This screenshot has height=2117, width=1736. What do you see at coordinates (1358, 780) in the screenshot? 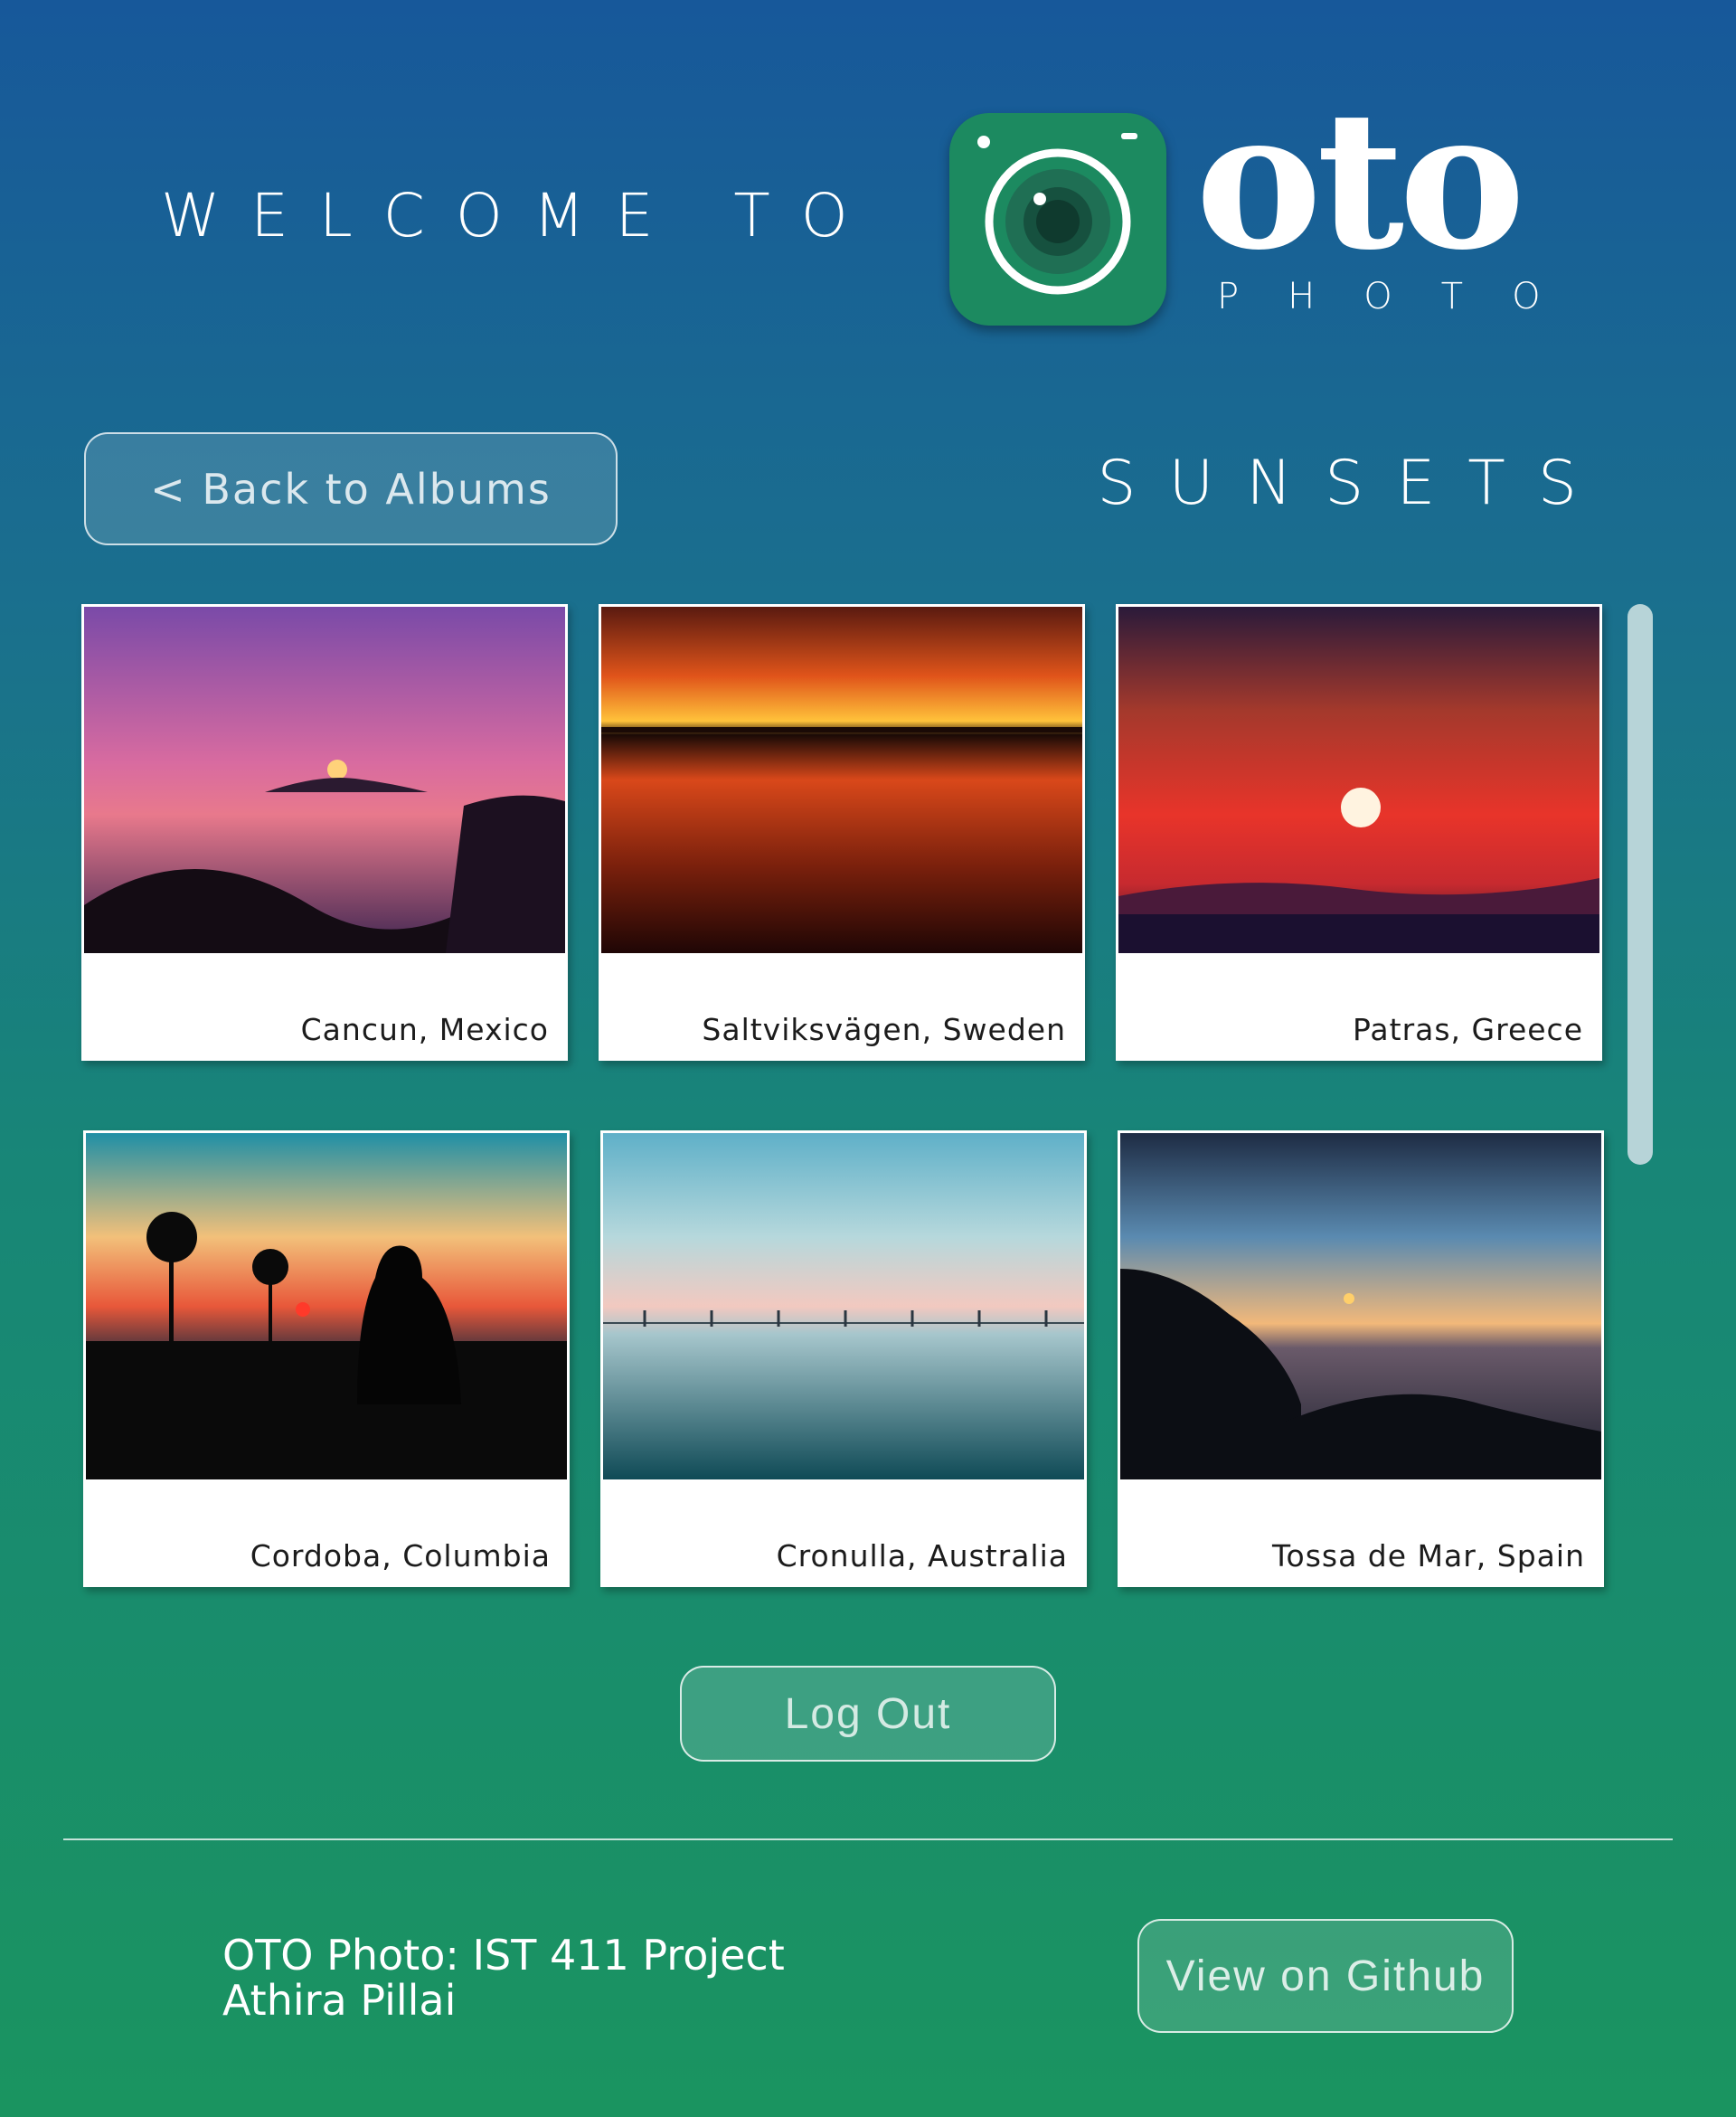
I see `photo-patras` at bounding box center [1358, 780].